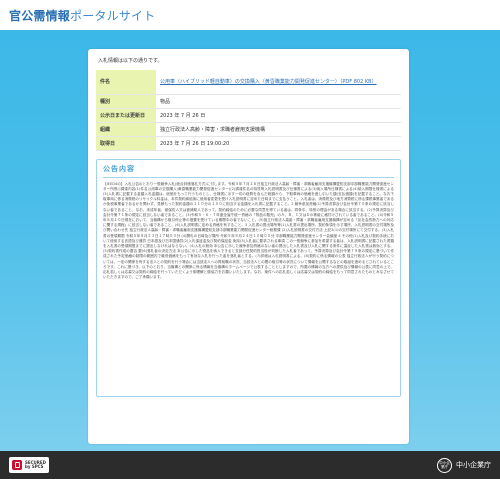 The width and height of the screenshot is (500, 479). What do you see at coordinates (278, 129) in the screenshot?
I see `info-value: 独立行政法人高齢・障害・求職者雇用支援機構` at bounding box center [278, 129].